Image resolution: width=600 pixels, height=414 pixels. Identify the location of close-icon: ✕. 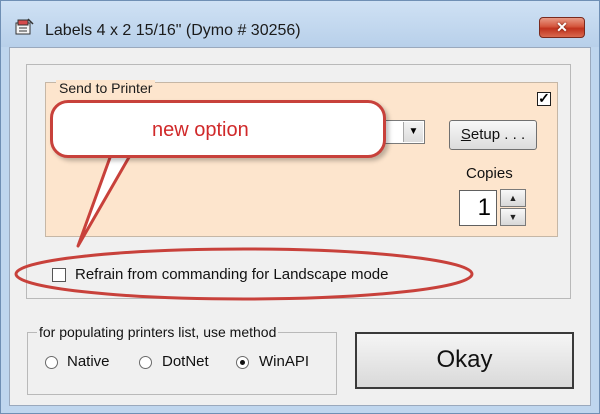
(562, 27).